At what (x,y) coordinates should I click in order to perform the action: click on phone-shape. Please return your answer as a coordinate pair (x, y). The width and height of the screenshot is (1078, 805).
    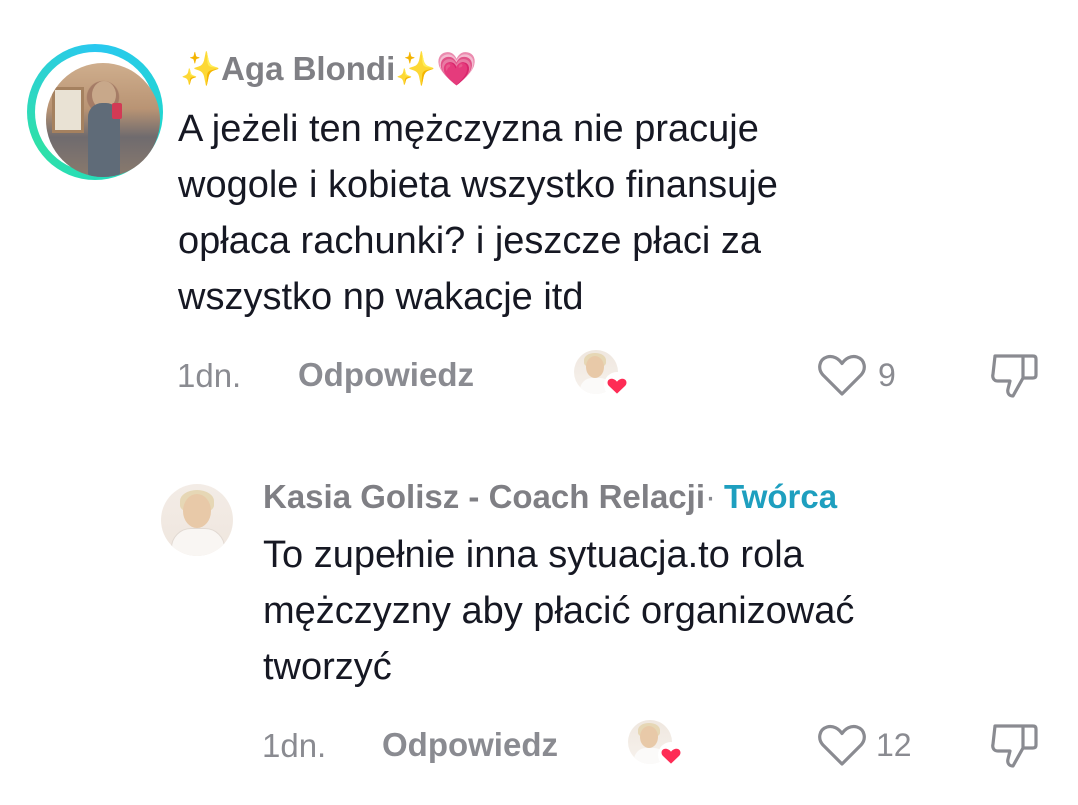
    Looking at the image, I should click on (117, 111).